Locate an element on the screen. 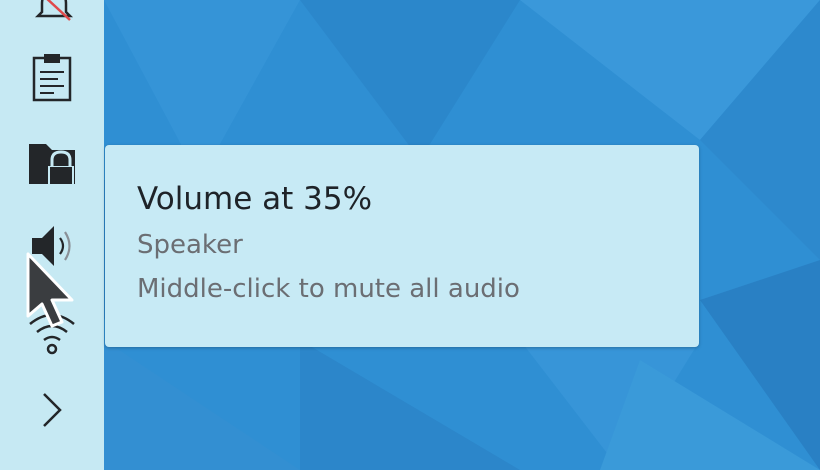  system-tray-panel is located at coordinates (52, 235).